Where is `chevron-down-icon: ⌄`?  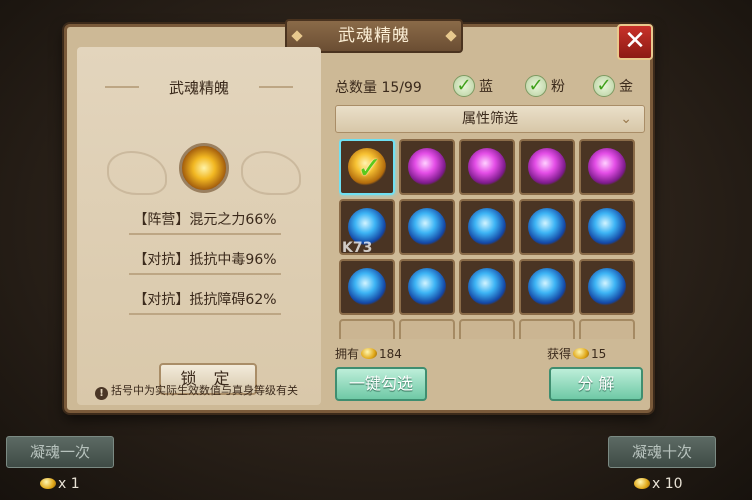 chevron-down-icon: ⌄ is located at coordinates (626, 119).